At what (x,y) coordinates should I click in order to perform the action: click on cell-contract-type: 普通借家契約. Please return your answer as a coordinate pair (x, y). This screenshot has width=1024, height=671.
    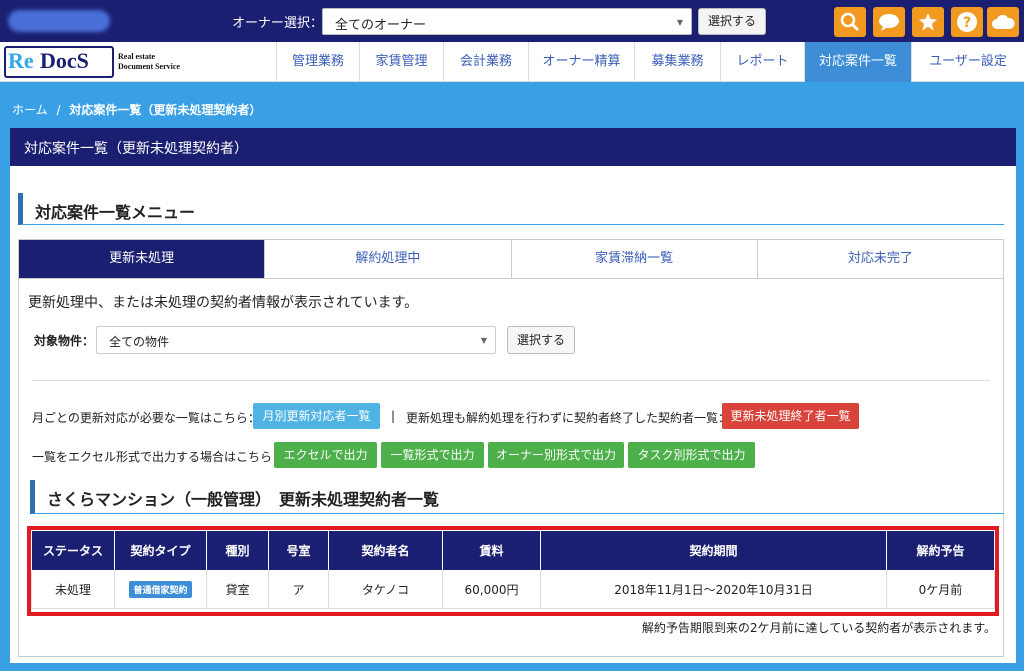
    Looking at the image, I should click on (160, 589).